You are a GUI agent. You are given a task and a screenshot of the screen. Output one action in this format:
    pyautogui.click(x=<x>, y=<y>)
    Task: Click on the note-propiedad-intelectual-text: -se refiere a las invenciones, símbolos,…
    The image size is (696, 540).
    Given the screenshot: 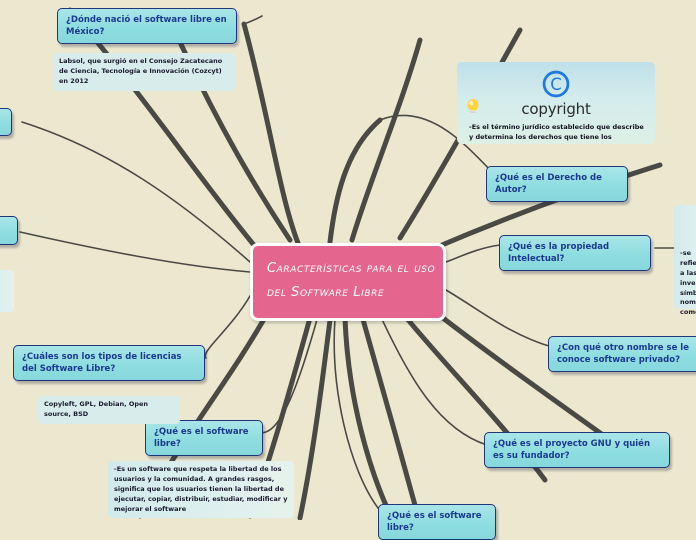 What is the action you would take?
    pyautogui.click(x=688, y=283)
    